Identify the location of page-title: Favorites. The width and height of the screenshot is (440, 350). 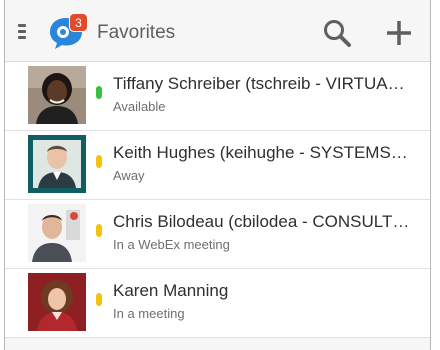
(136, 32).